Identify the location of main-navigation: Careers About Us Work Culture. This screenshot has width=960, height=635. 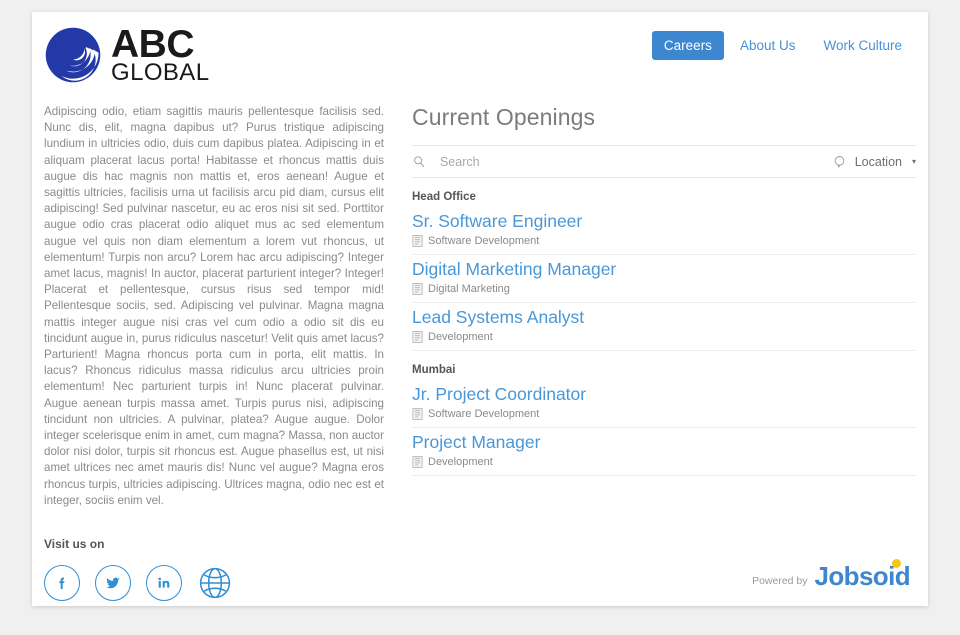
(782, 45).